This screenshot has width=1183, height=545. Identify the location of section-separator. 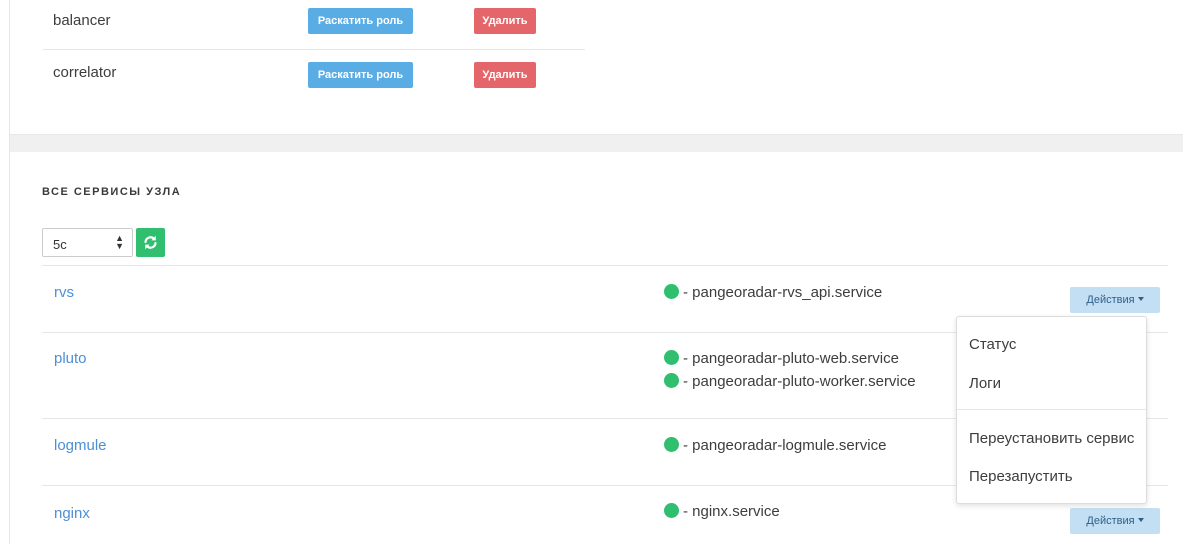
(596, 143).